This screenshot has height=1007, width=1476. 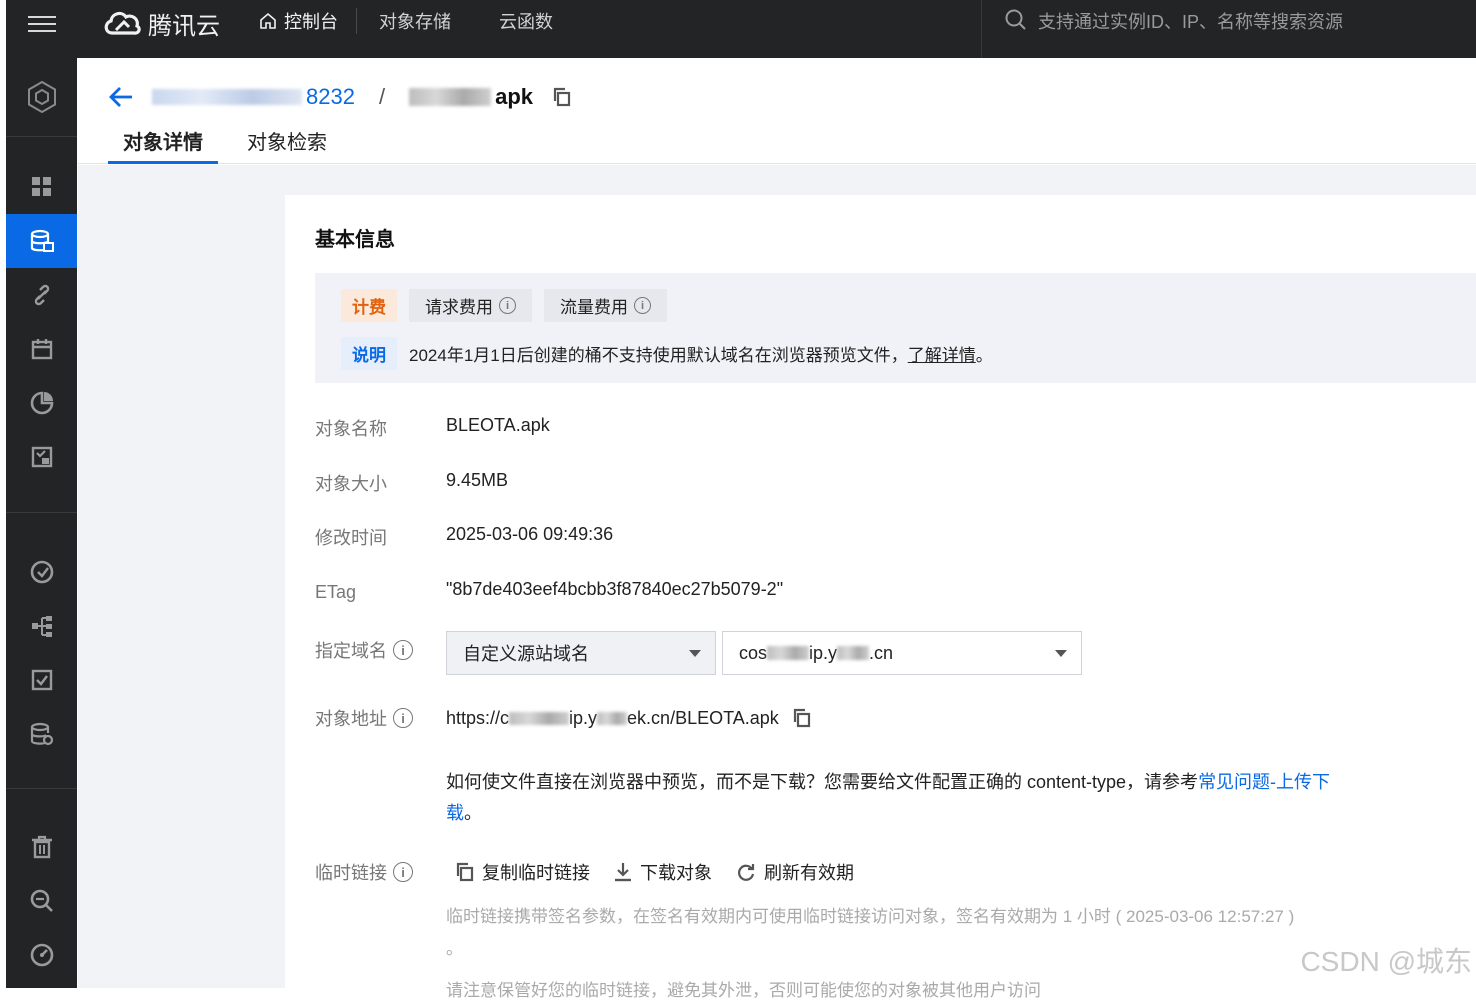 I want to click on console-label: 控制台, so click(x=311, y=21).